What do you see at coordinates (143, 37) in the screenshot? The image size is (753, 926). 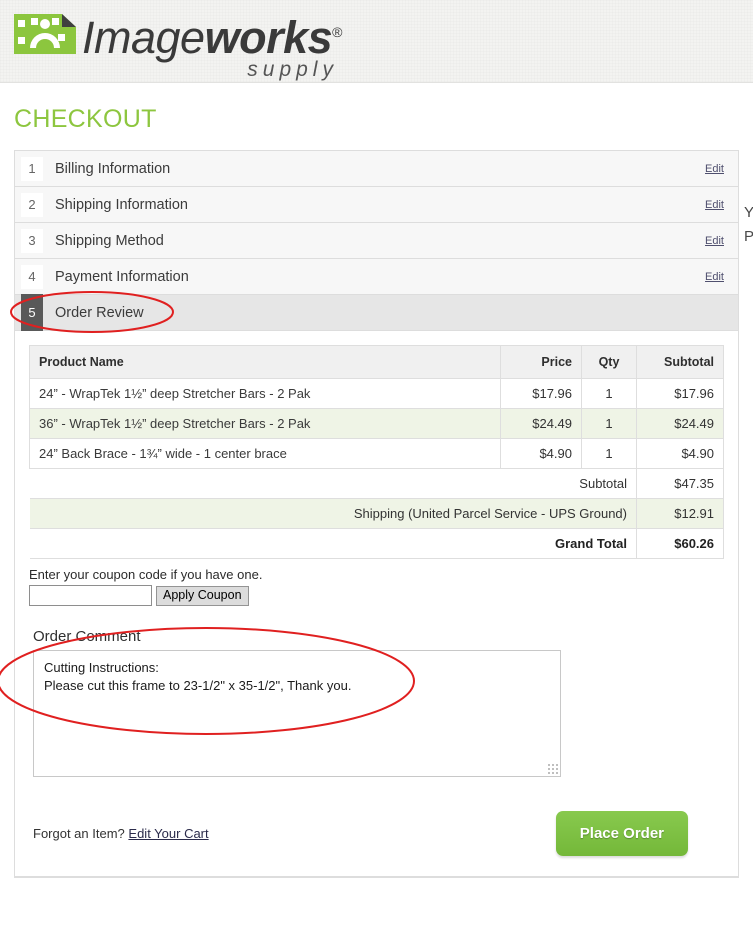 I see `logo-text-image: Image` at bounding box center [143, 37].